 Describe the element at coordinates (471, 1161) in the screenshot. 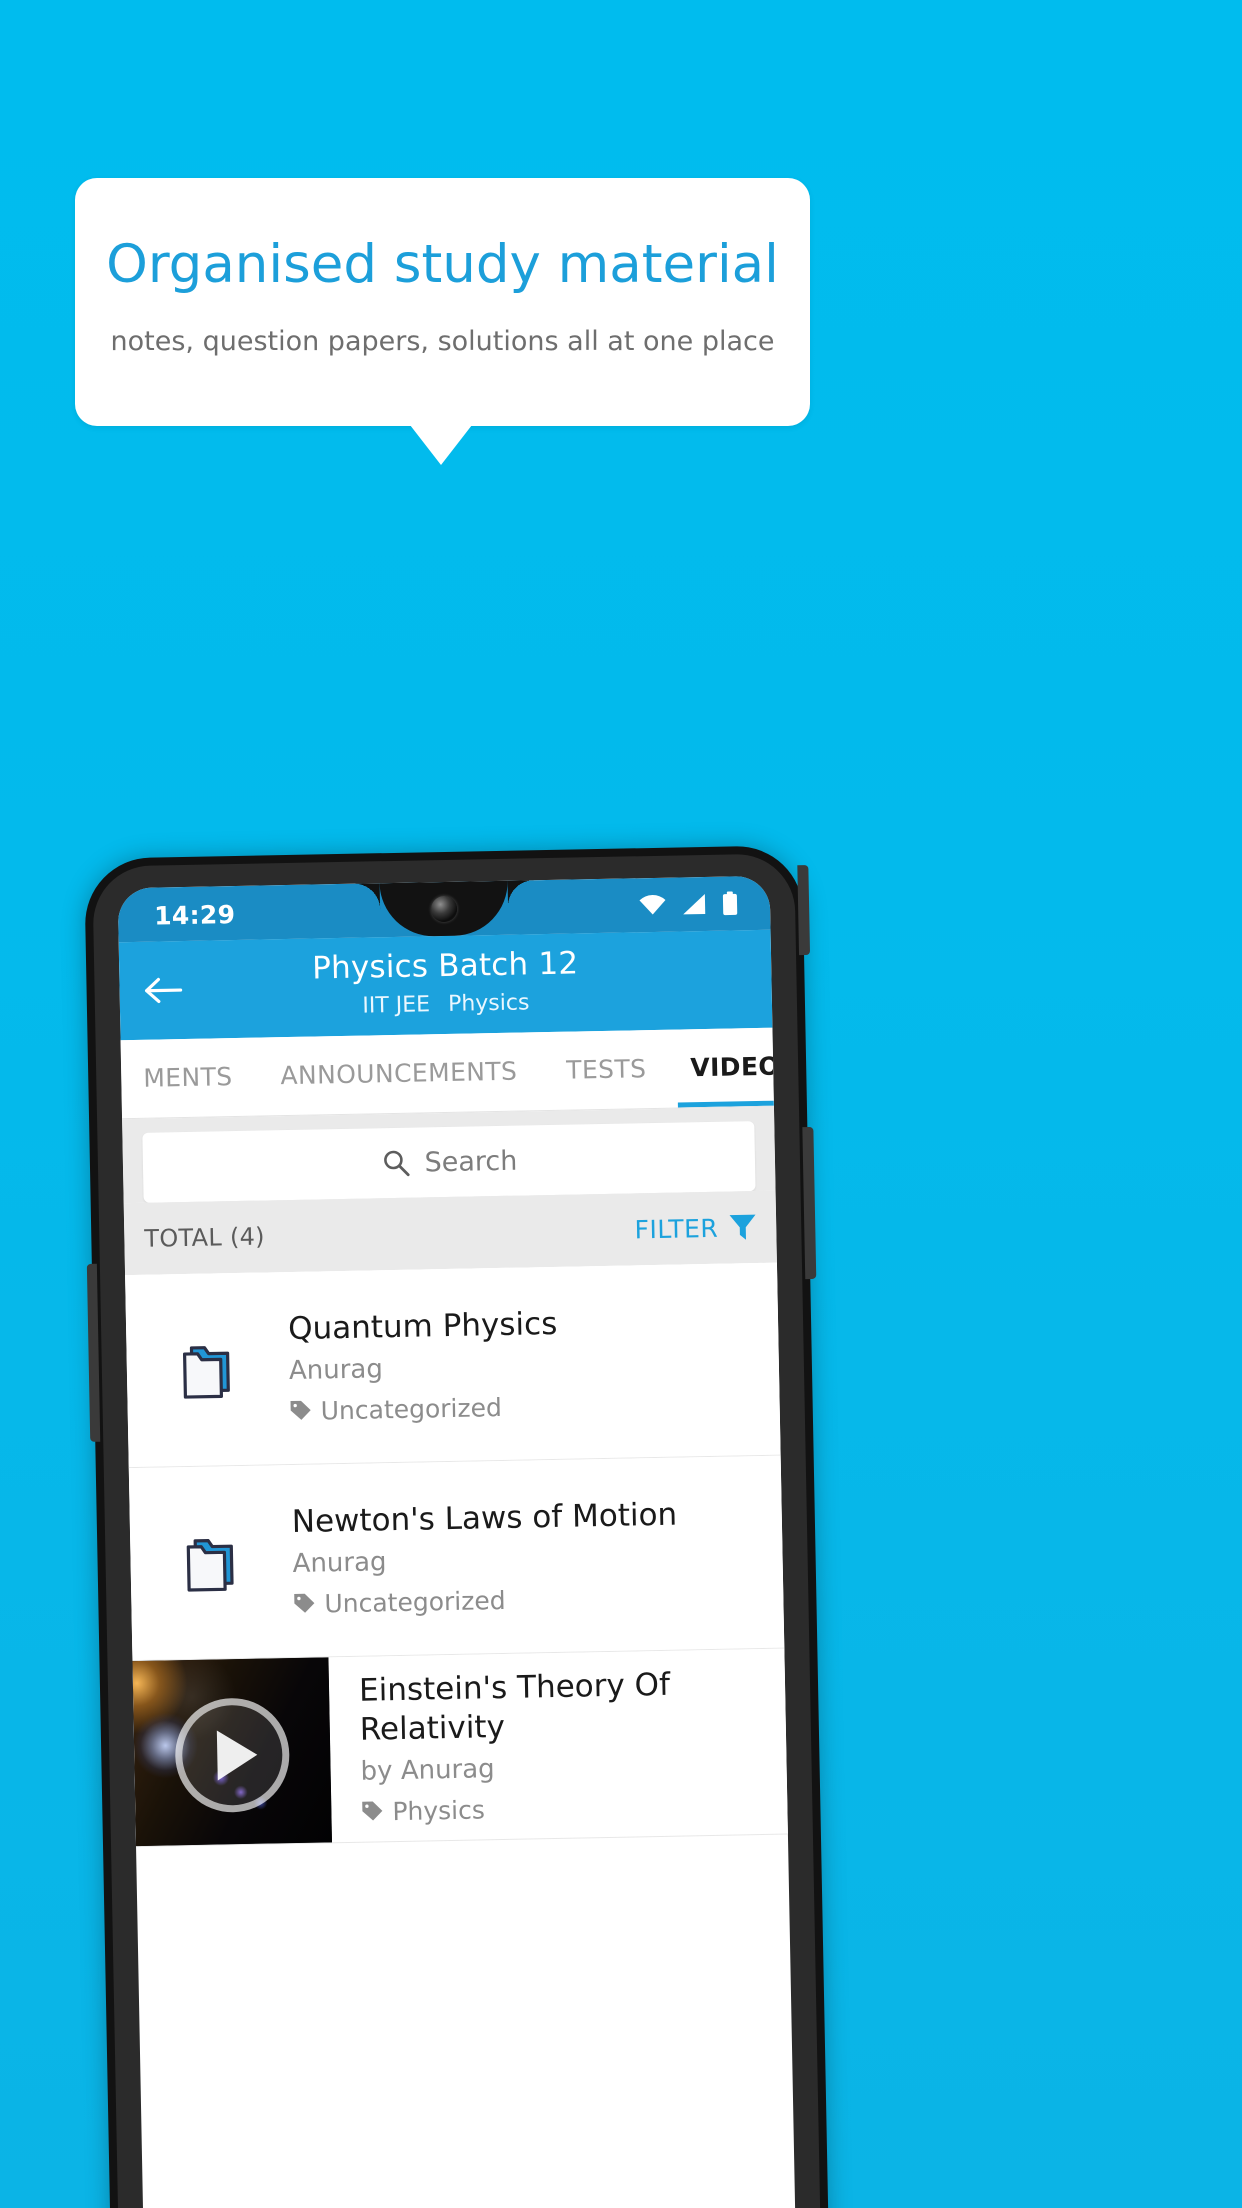

I see `search-placeholder: Search` at that location.